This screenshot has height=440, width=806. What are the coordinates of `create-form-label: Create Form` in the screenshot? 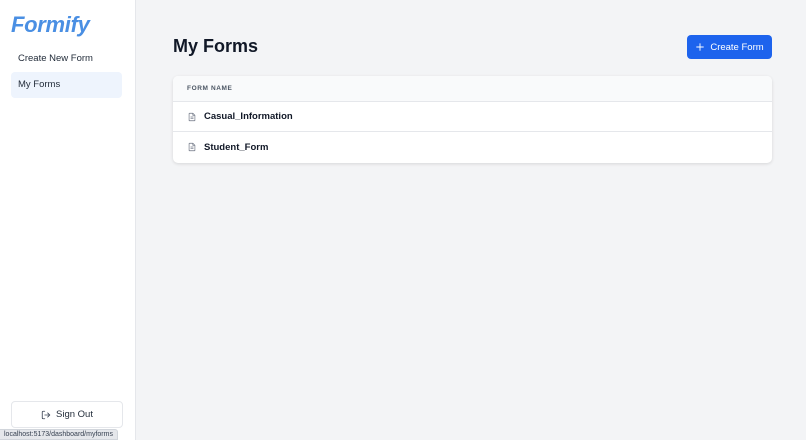 It's located at (737, 47).